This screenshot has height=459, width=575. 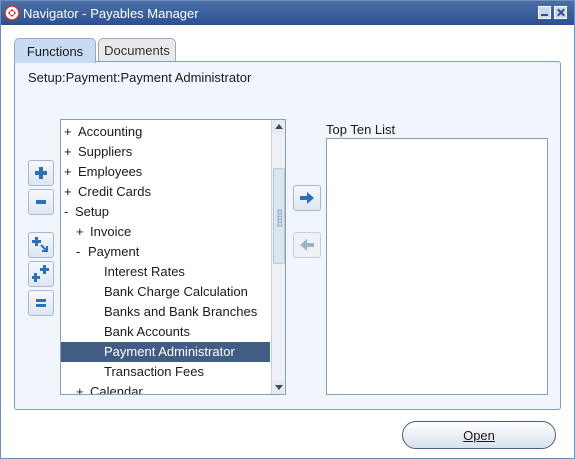 I want to click on tree-item-label: Interest Rates, so click(x=144, y=271).